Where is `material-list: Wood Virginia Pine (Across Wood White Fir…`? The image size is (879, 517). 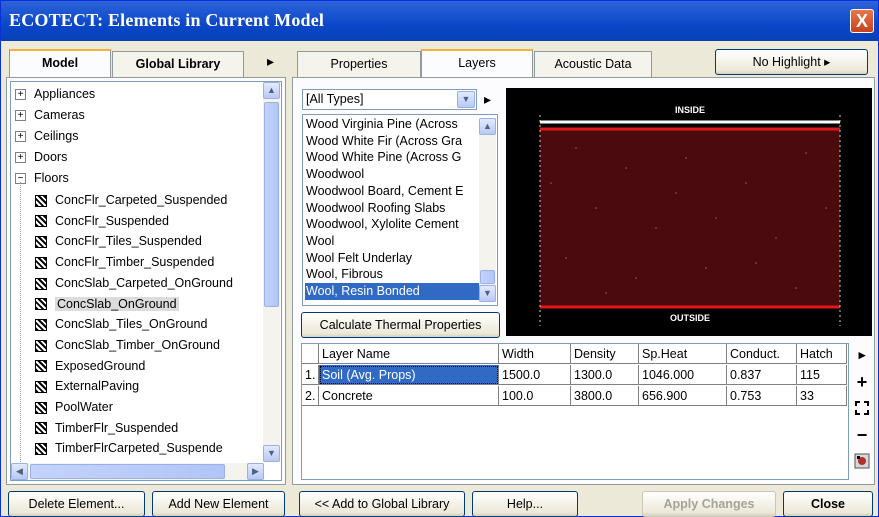 material-list: Wood Virginia Pine (Across Wood White Fir… is located at coordinates (400, 210).